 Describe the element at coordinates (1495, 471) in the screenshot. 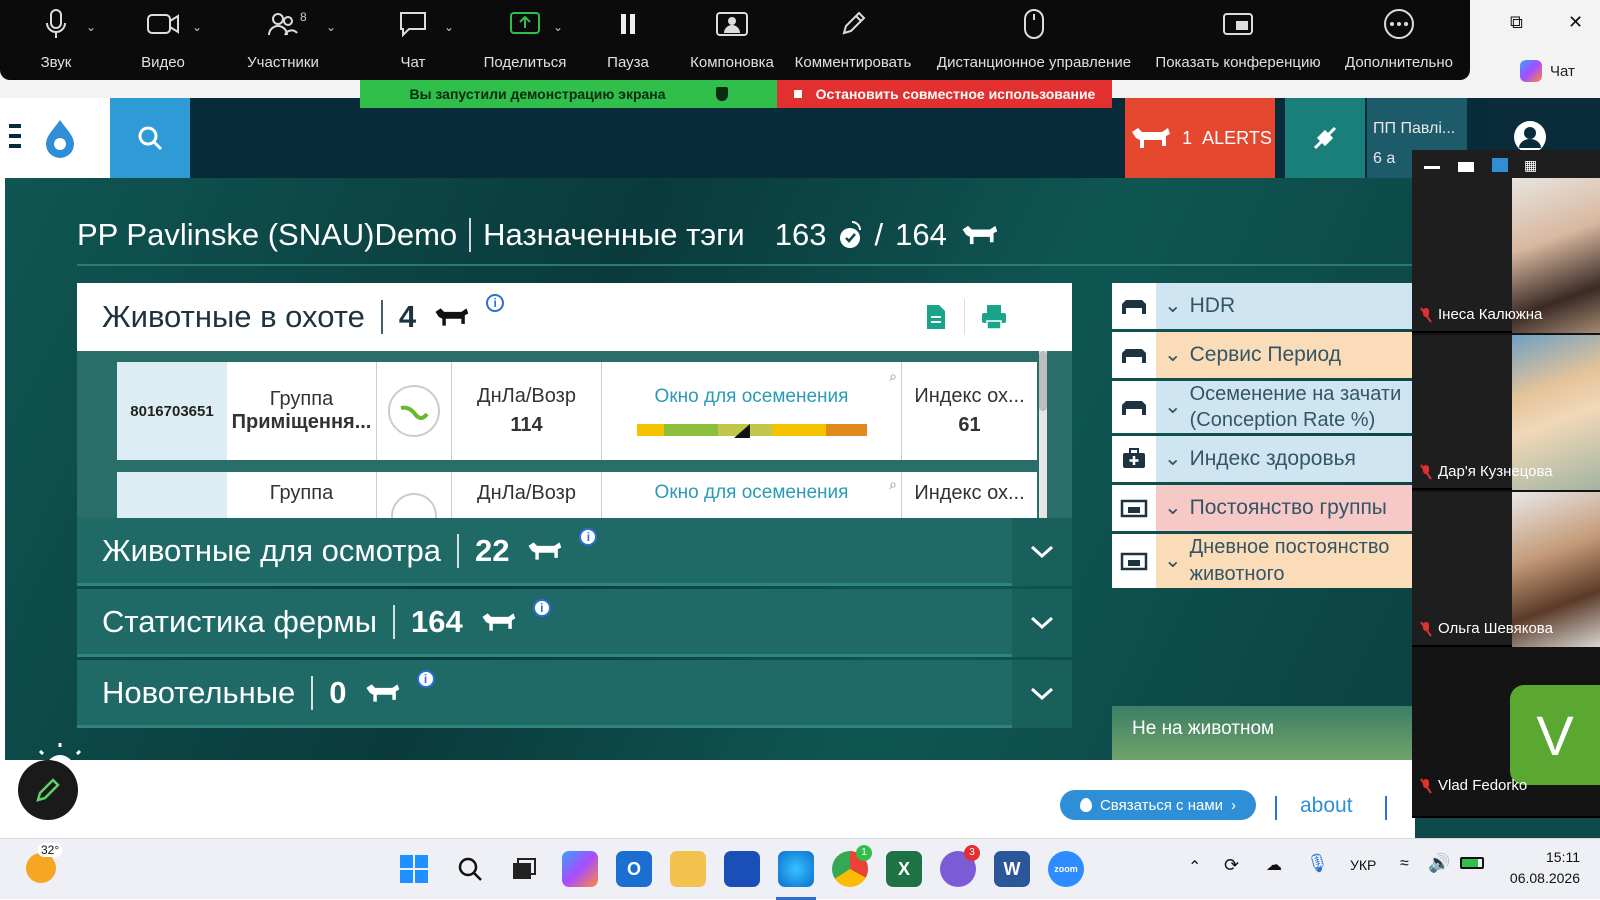

I see `participant-name-text: Дар'я Кузнецова` at that location.